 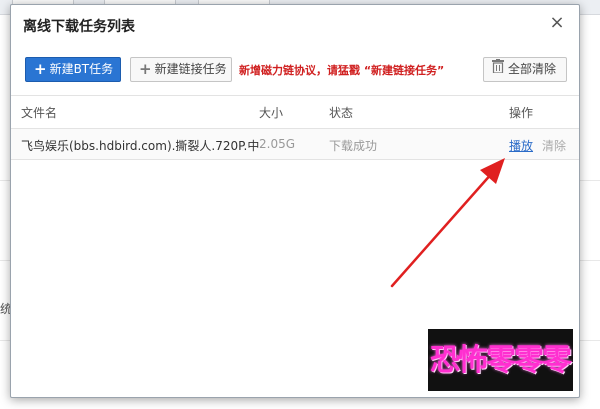 I want to click on new-bt-task-label: 新建BT任务, so click(x=81, y=69).